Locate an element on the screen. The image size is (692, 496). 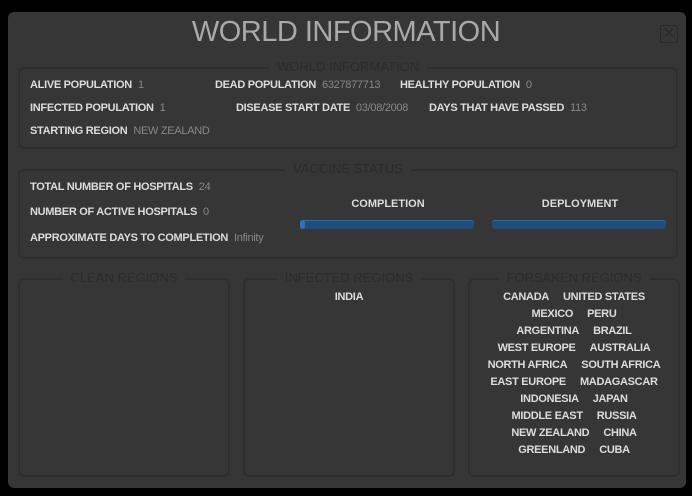
region-item: GREENLAND is located at coordinates (552, 450).